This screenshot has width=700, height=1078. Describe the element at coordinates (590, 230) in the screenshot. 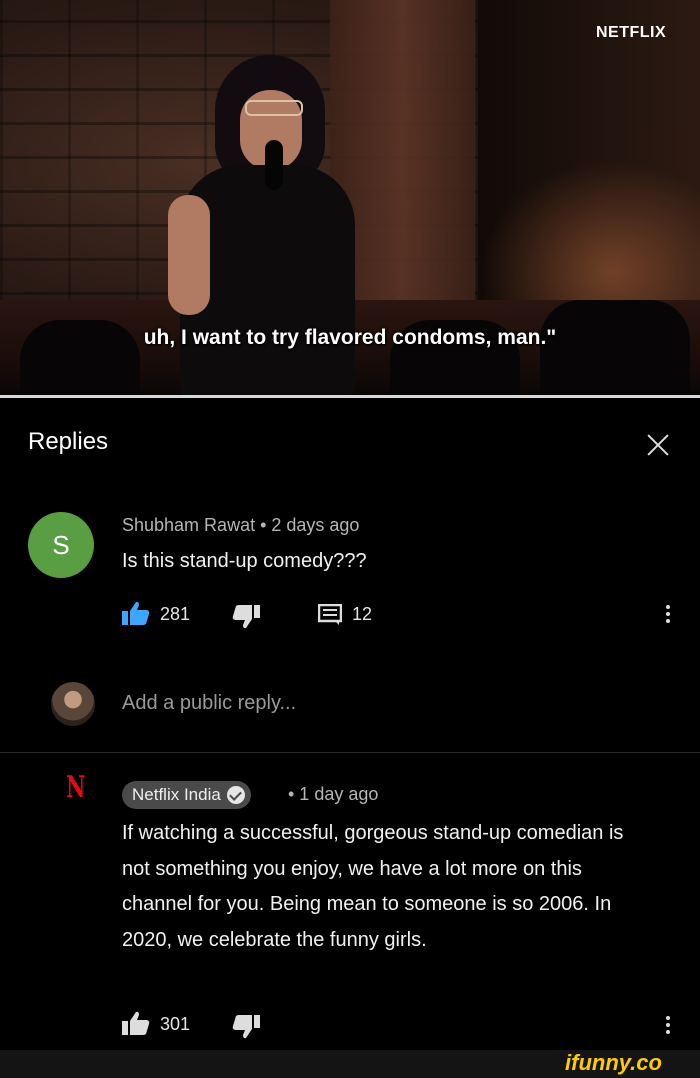

I see `stage-light-glow` at that location.